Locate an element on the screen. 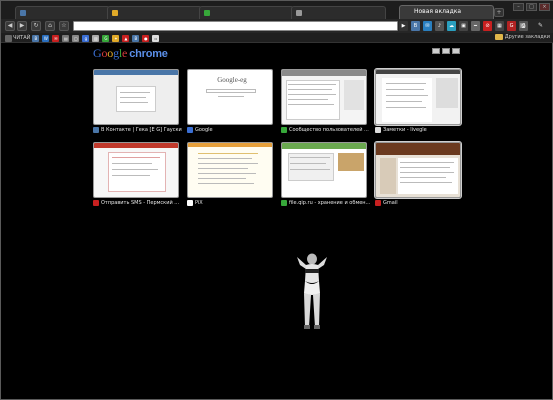 Image resolution: width=553 pixels, height=400 pixels. reload-button: ↻ is located at coordinates (36, 26).